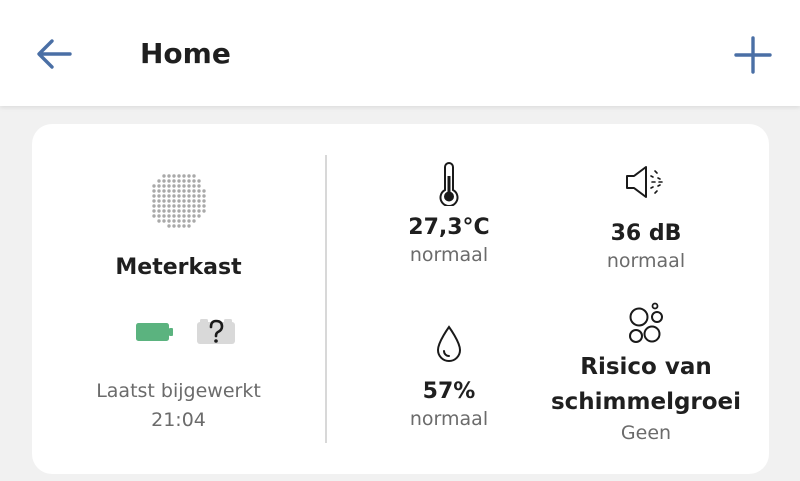  What do you see at coordinates (178, 391) in the screenshot?
I see `last-updated-label: Laatst bijgewerkt` at bounding box center [178, 391].